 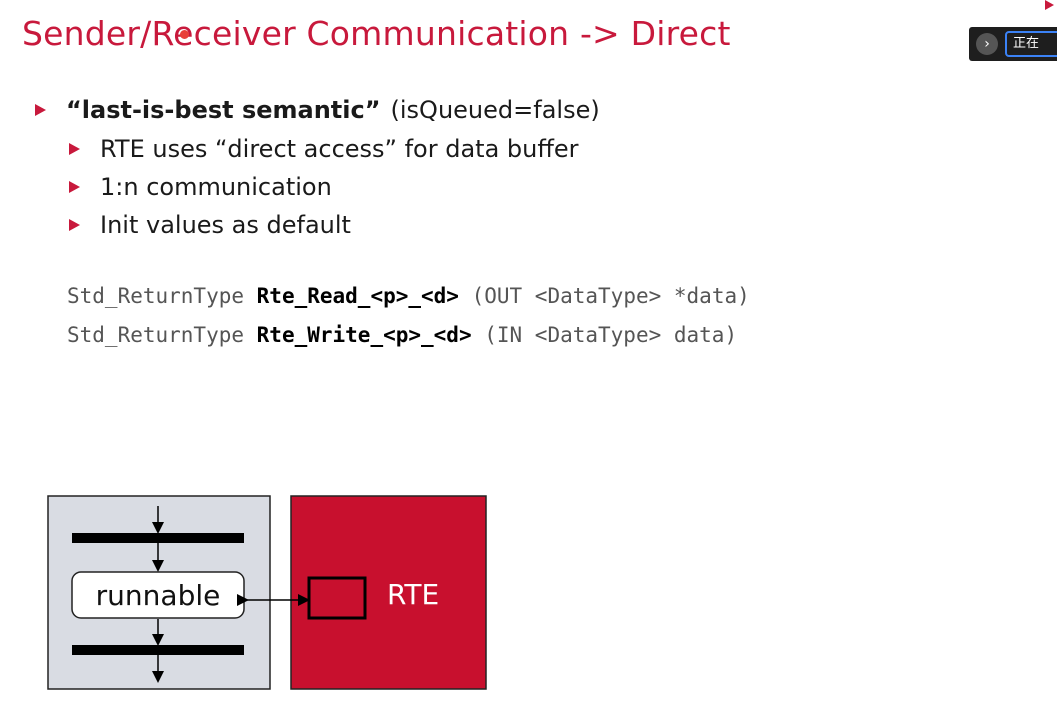 I want to click on runnable-label: runnable, so click(x=158, y=595).